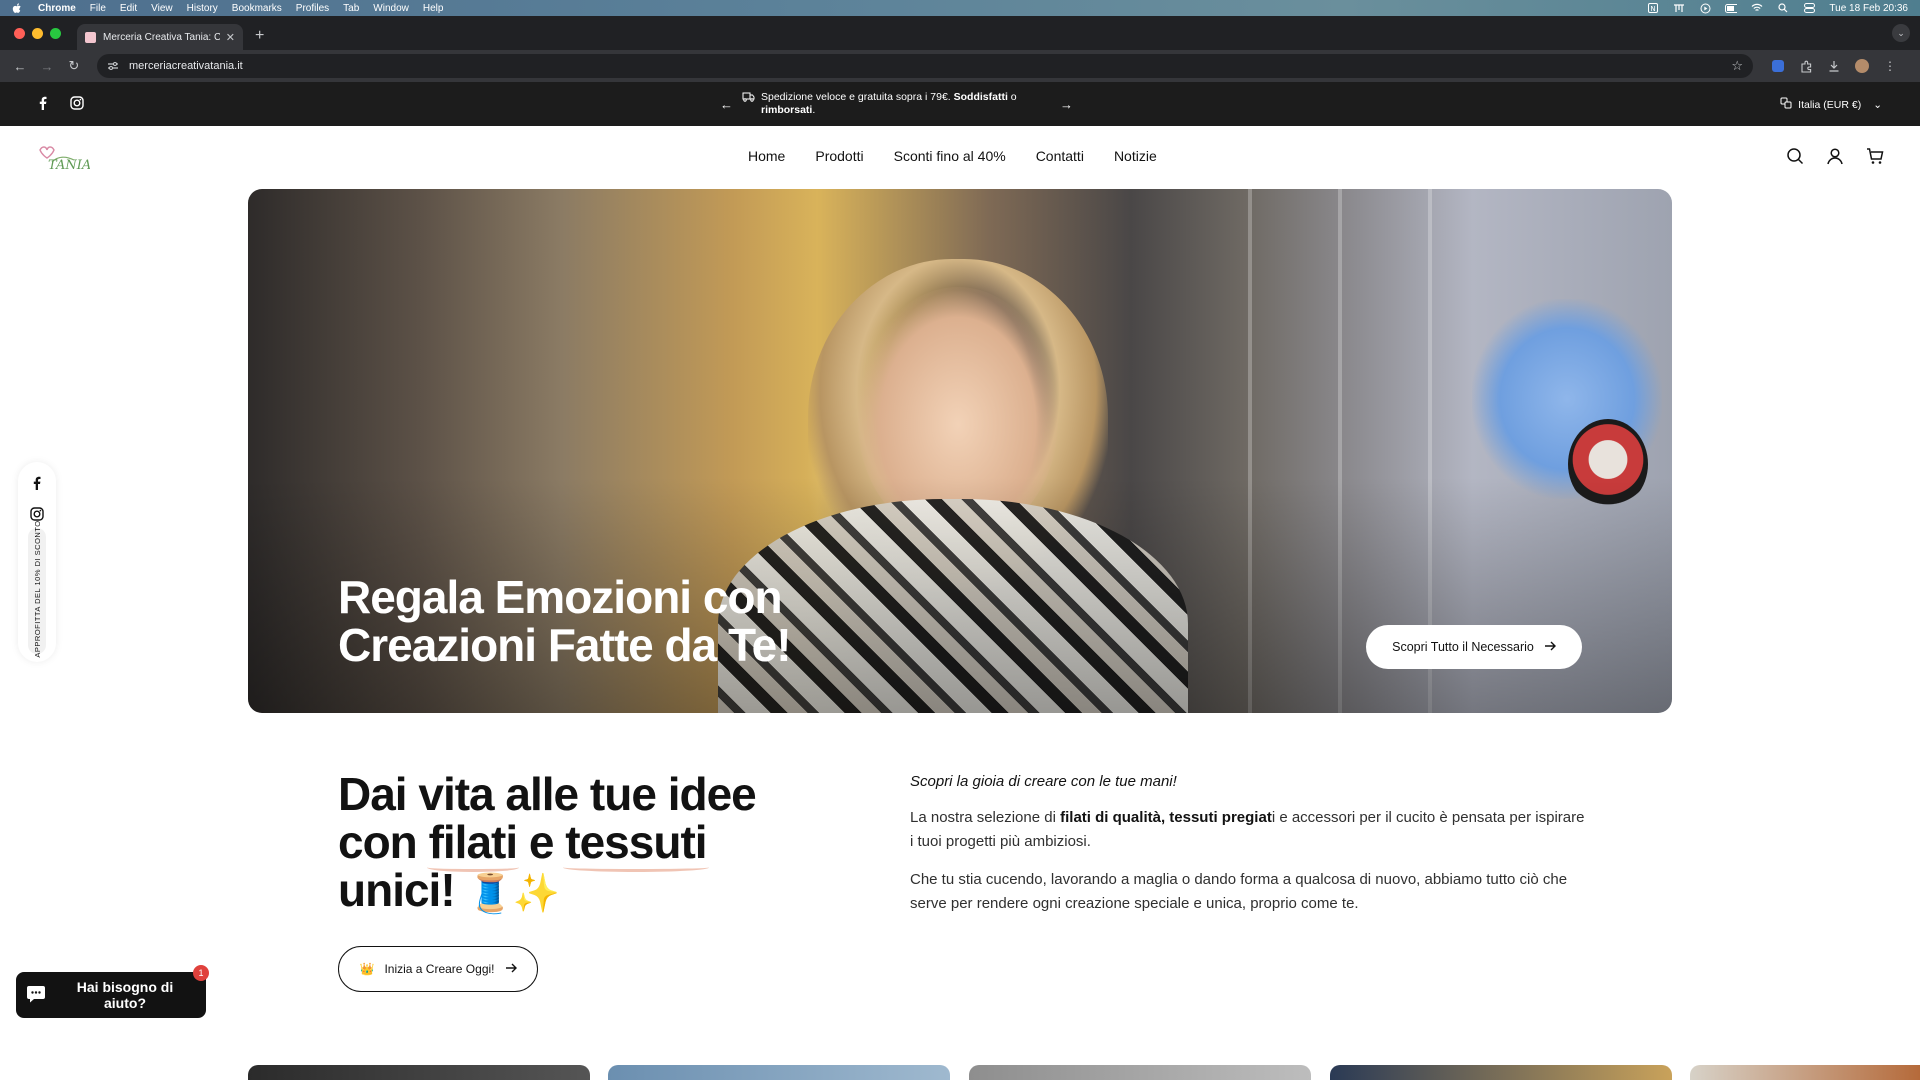 The height and width of the screenshot is (1080, 1920). I want to click on svg-text: N, so click(1653, 9).